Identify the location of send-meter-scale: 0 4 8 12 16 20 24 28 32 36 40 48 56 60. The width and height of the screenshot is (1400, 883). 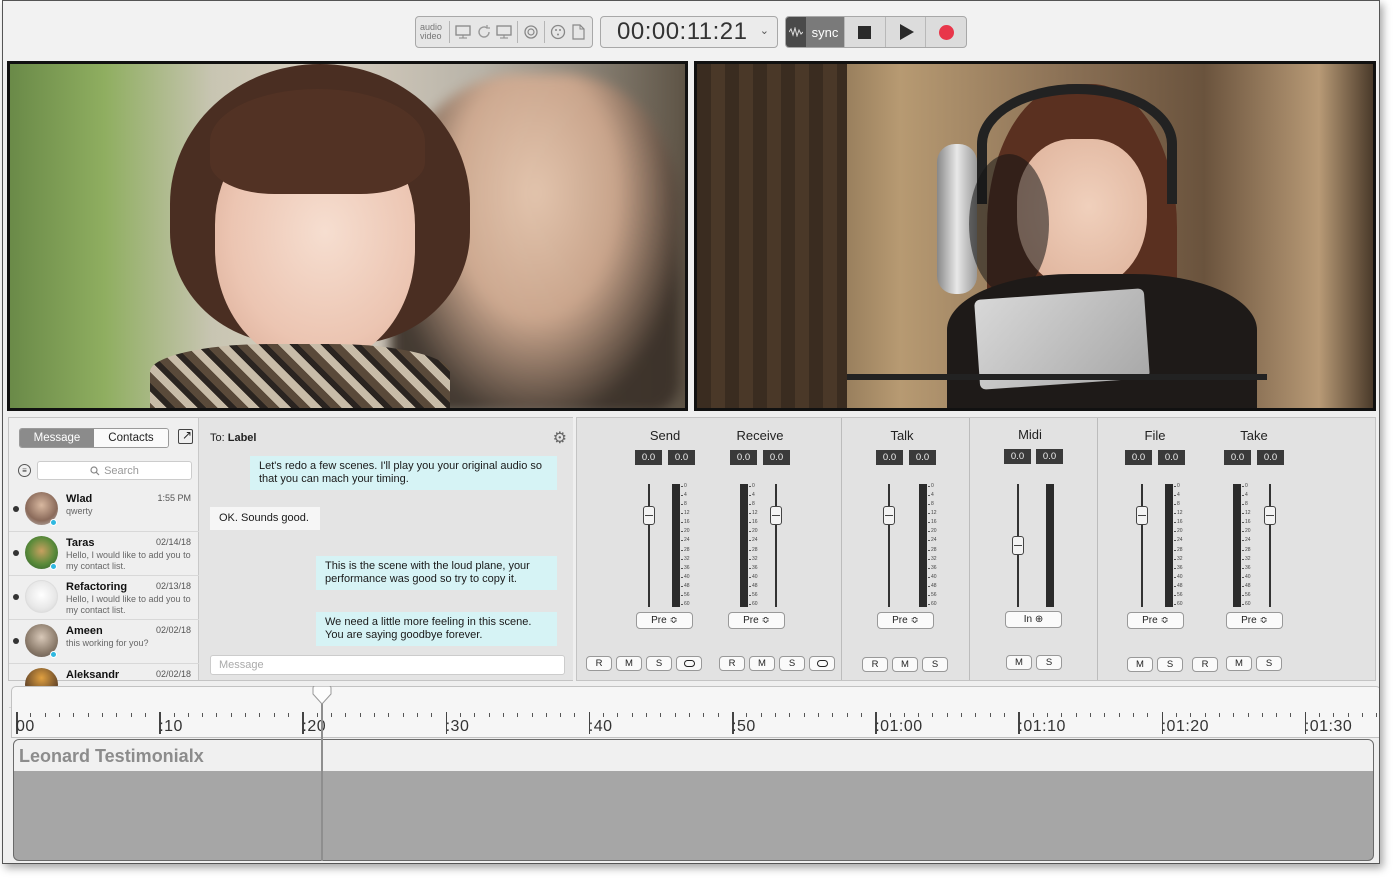
(688, 545).